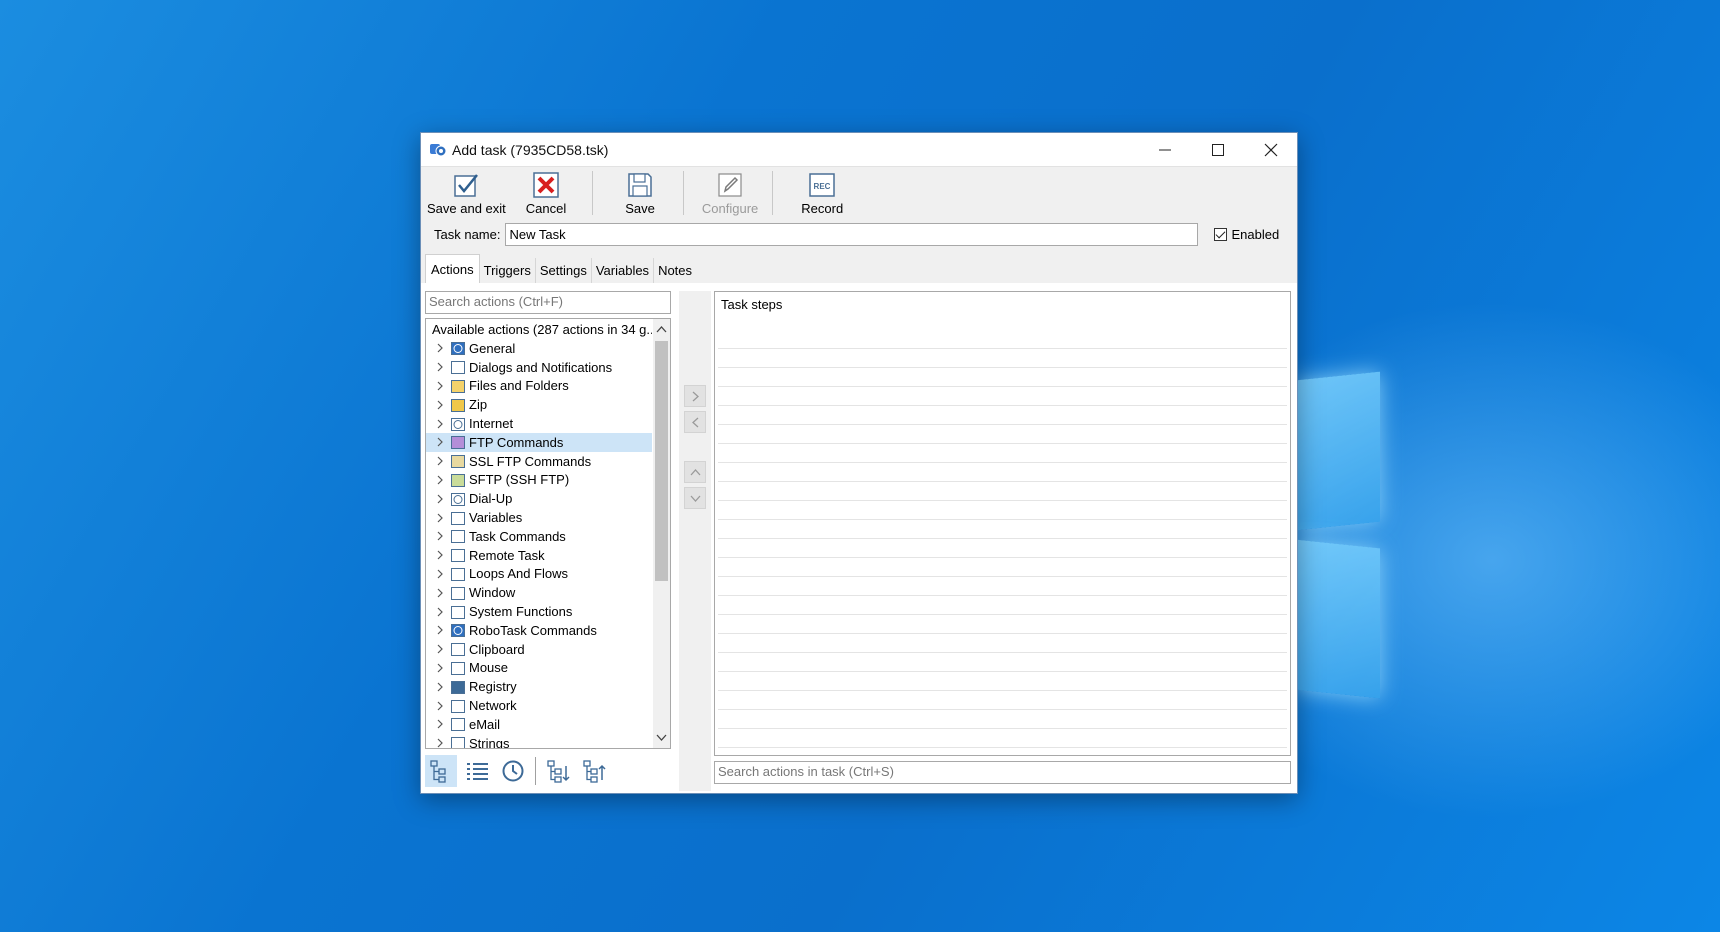 The width and height of the screenshot is (1720, 932). I want to click on task-steps-title: Task steps, so click(752, 304).